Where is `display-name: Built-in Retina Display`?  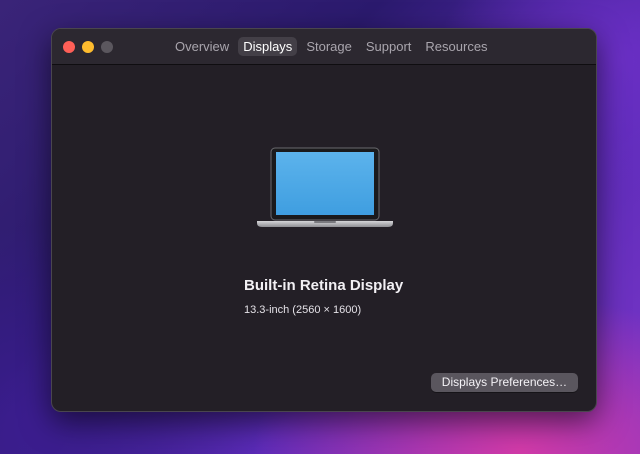
display-name: Built-in Retina Display is located at coordinates (324, 285).